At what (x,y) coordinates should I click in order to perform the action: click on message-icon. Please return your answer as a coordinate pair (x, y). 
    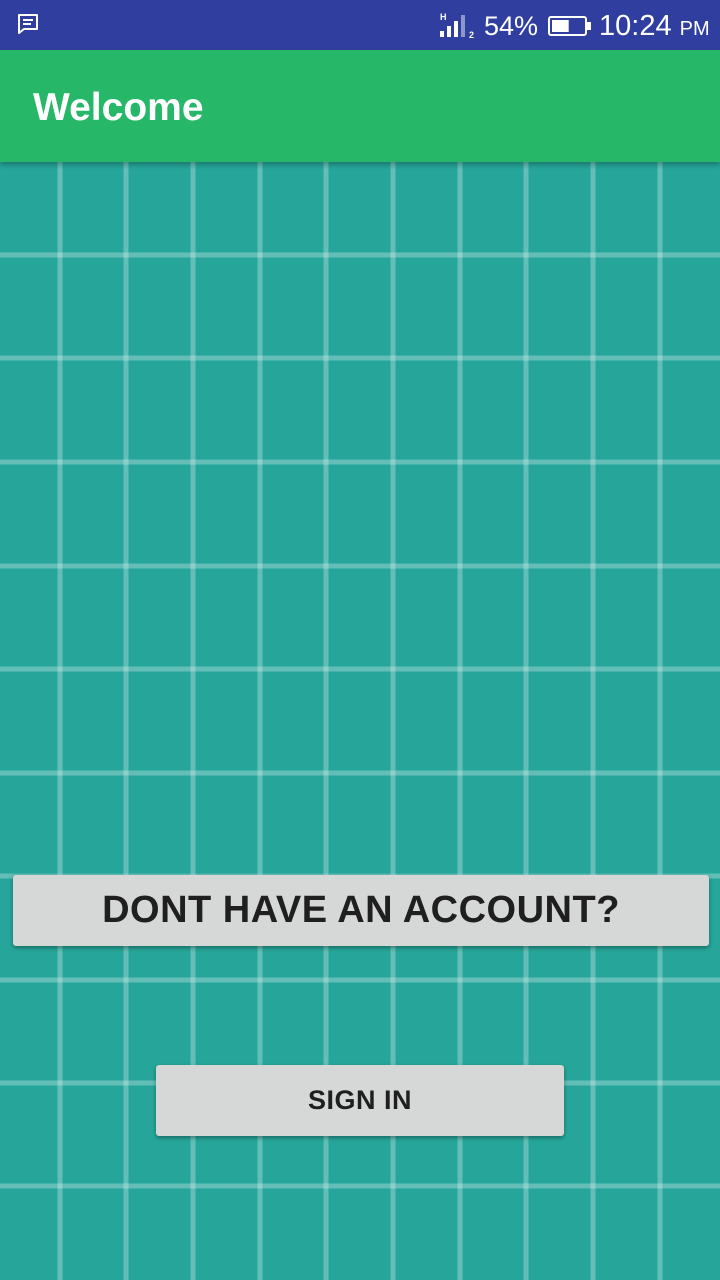
    Looking at the image, I should click on (28, 24).